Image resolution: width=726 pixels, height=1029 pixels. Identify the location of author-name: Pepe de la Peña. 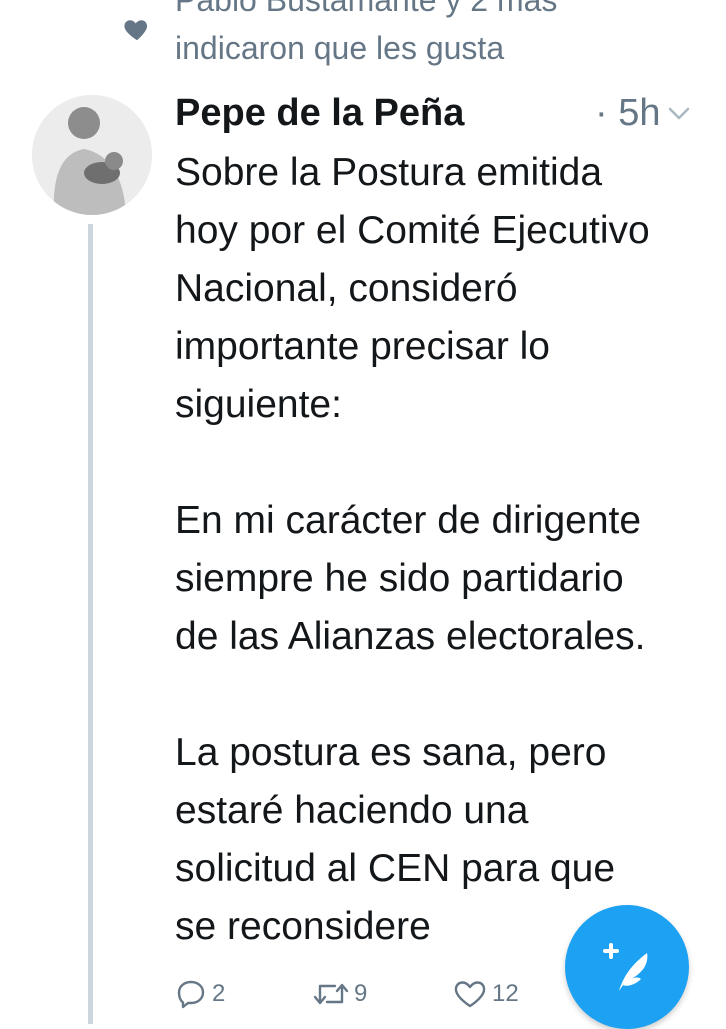
(319, 113).